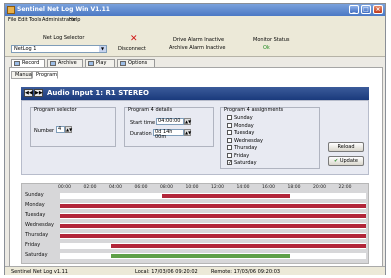 The image size is (391, 278). I want to click on hour-tick-label: 22:00, so click(345, 187).